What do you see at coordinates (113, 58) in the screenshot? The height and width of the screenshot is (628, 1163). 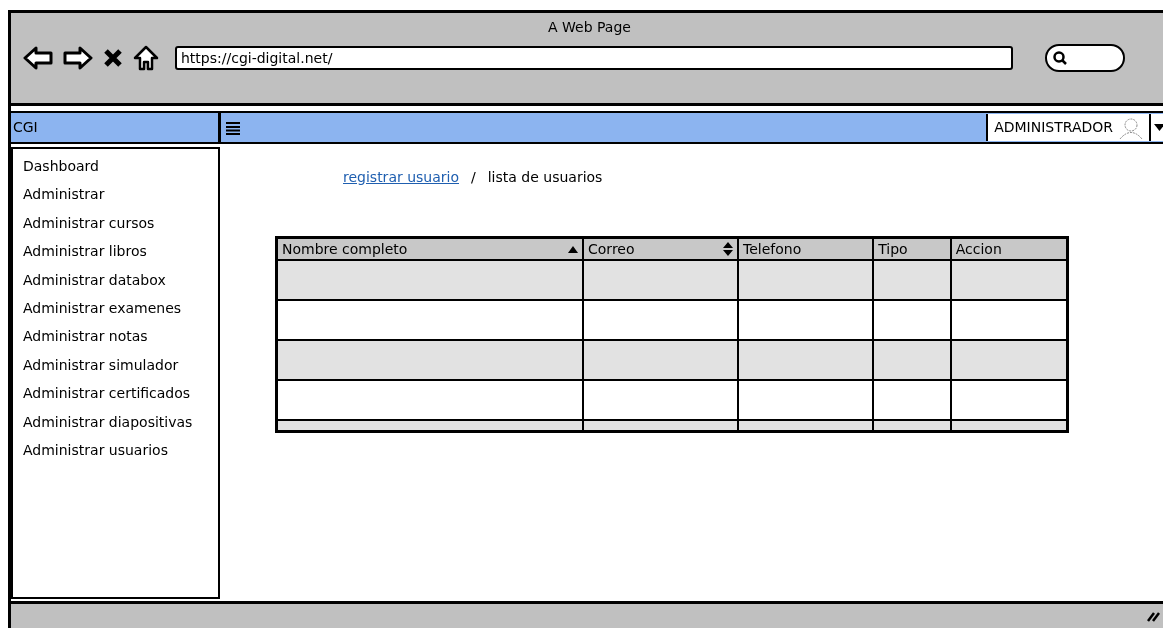 I see `close-icon` at bounding box center [113, 58].